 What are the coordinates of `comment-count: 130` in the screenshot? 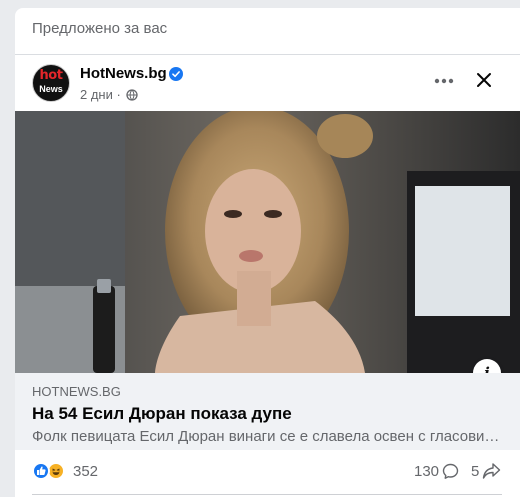 It's located at (426, 471).